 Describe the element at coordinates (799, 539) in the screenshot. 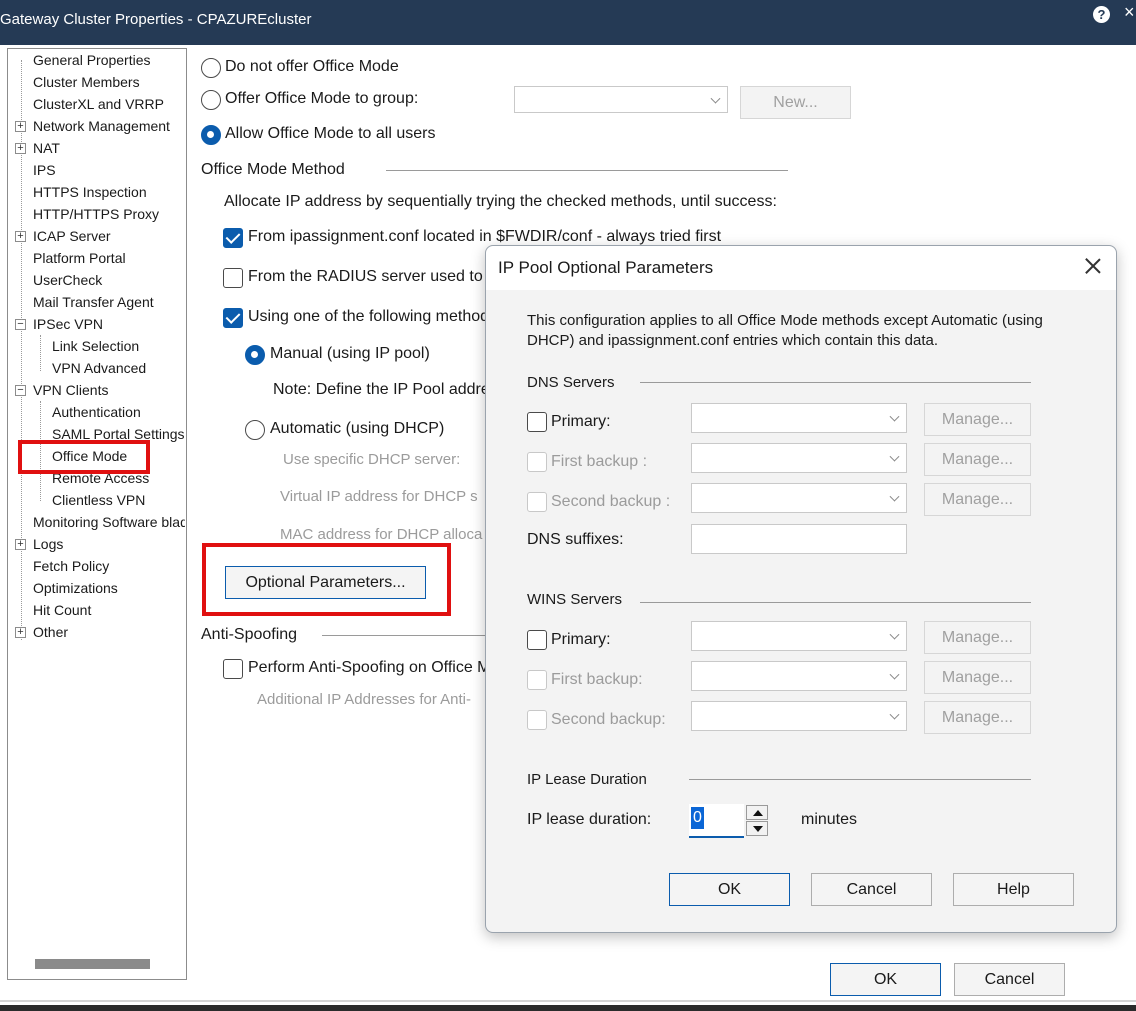

I see `dns-suffixes-input` at that location.